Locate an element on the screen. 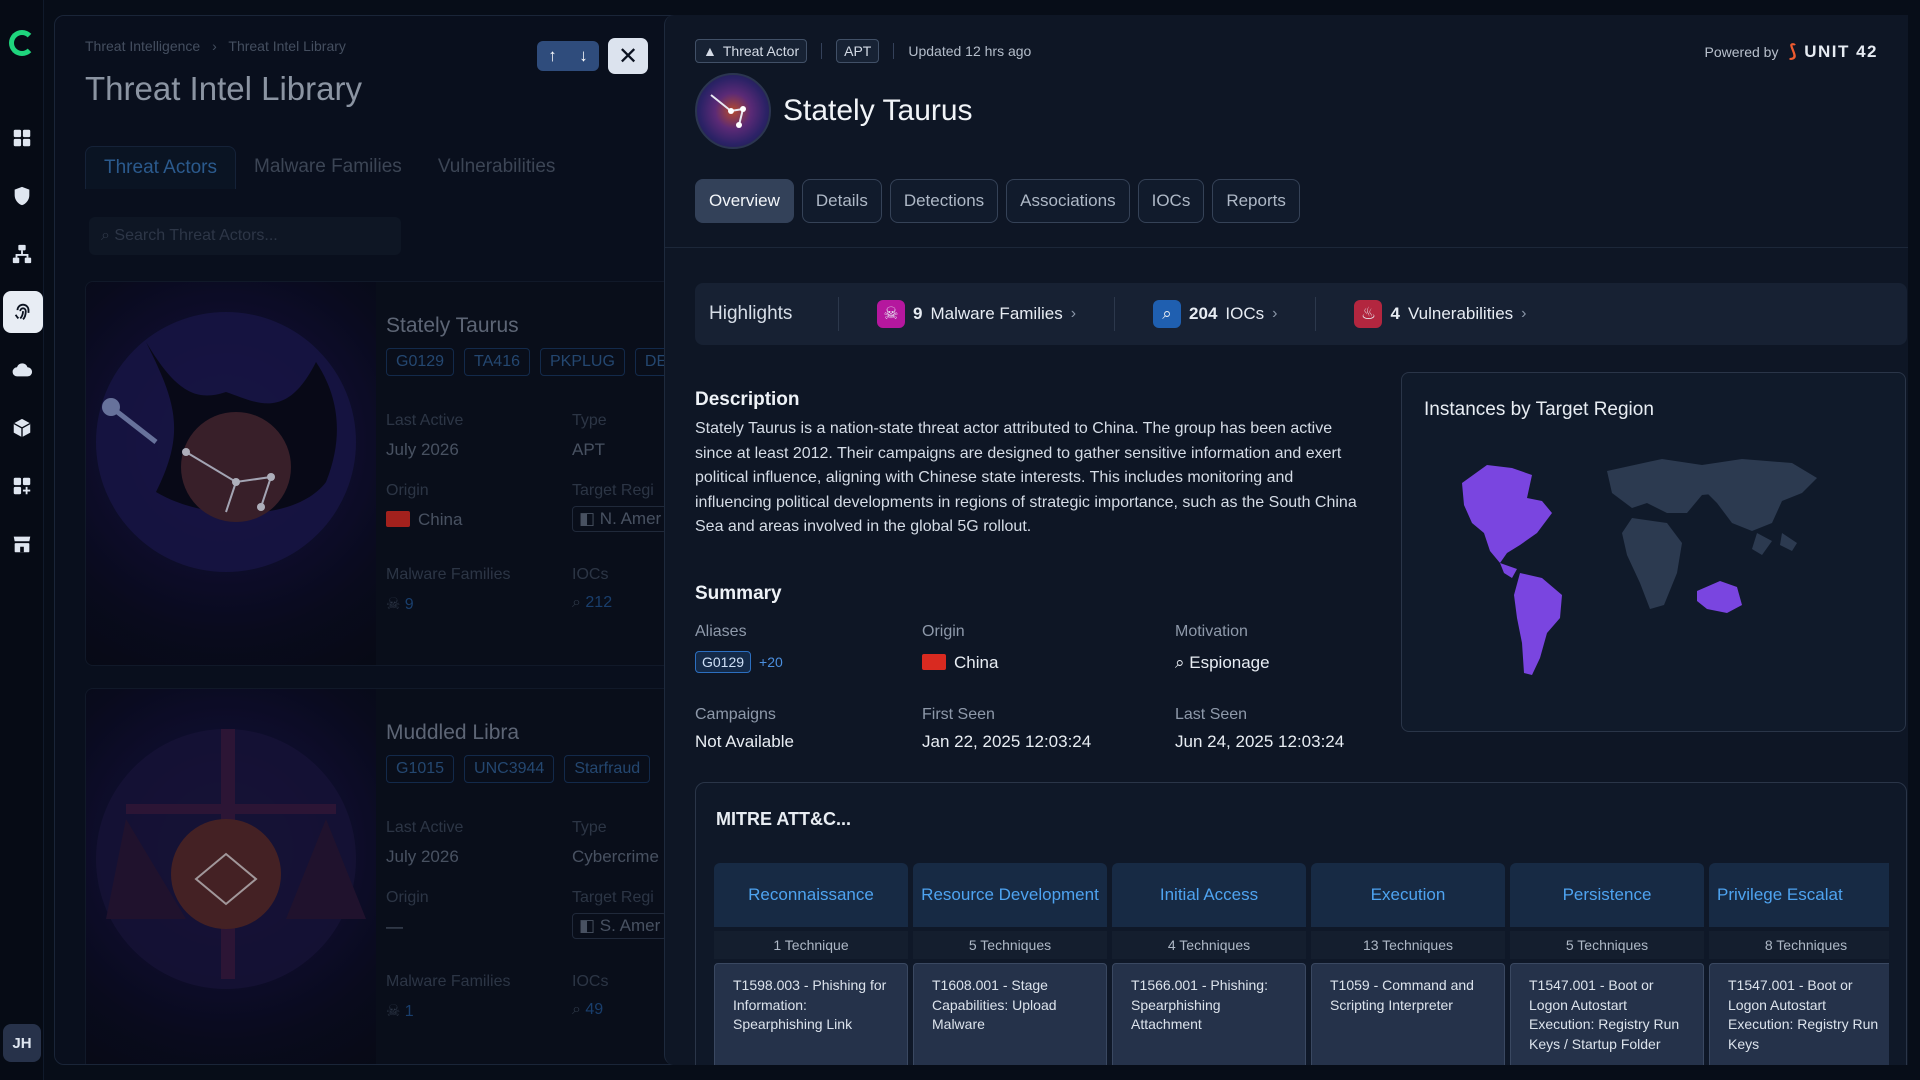 This screenshot has width=1920, height=1080. tactic-header: Execution is located at coordinates (1408, 895).